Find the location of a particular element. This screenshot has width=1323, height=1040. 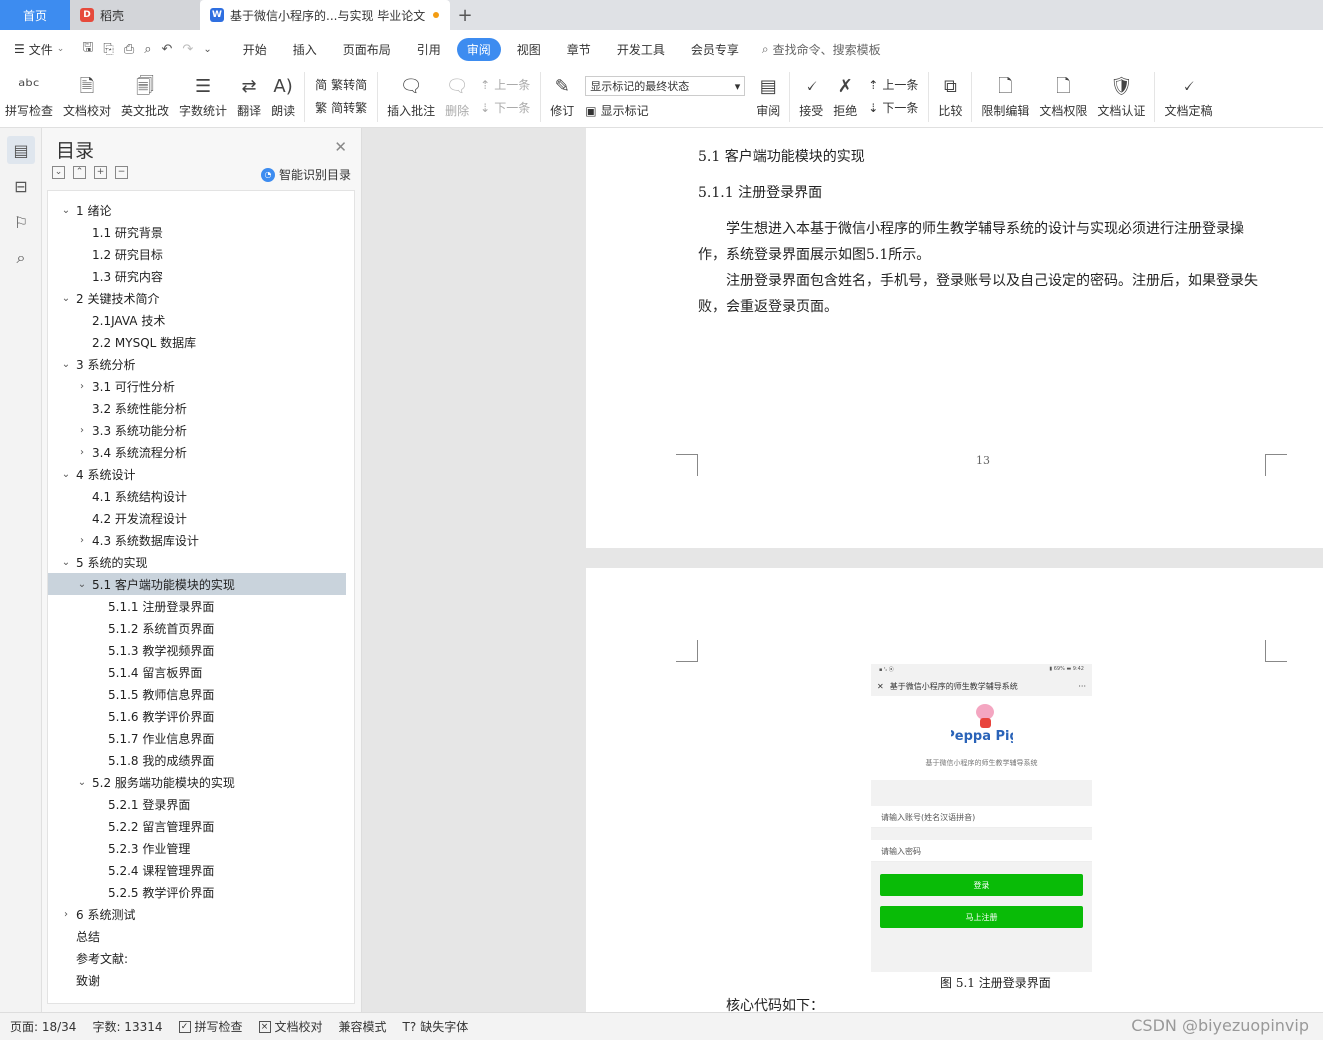

toc-item: 5.1.8 我的成绩界面 is located at coordinates (201, 760).